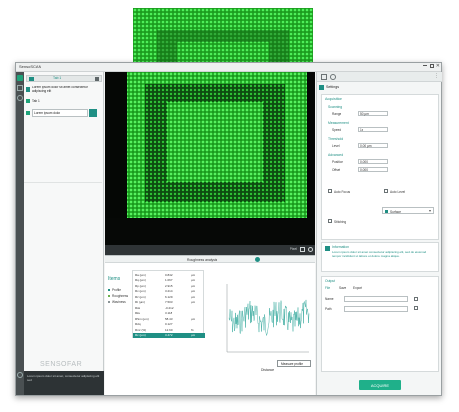 This screenshot has height=412, width=459. Describe the element at coordinates (340, 221) in the screenshot. I see `stitching-label: Stitching` at that location.